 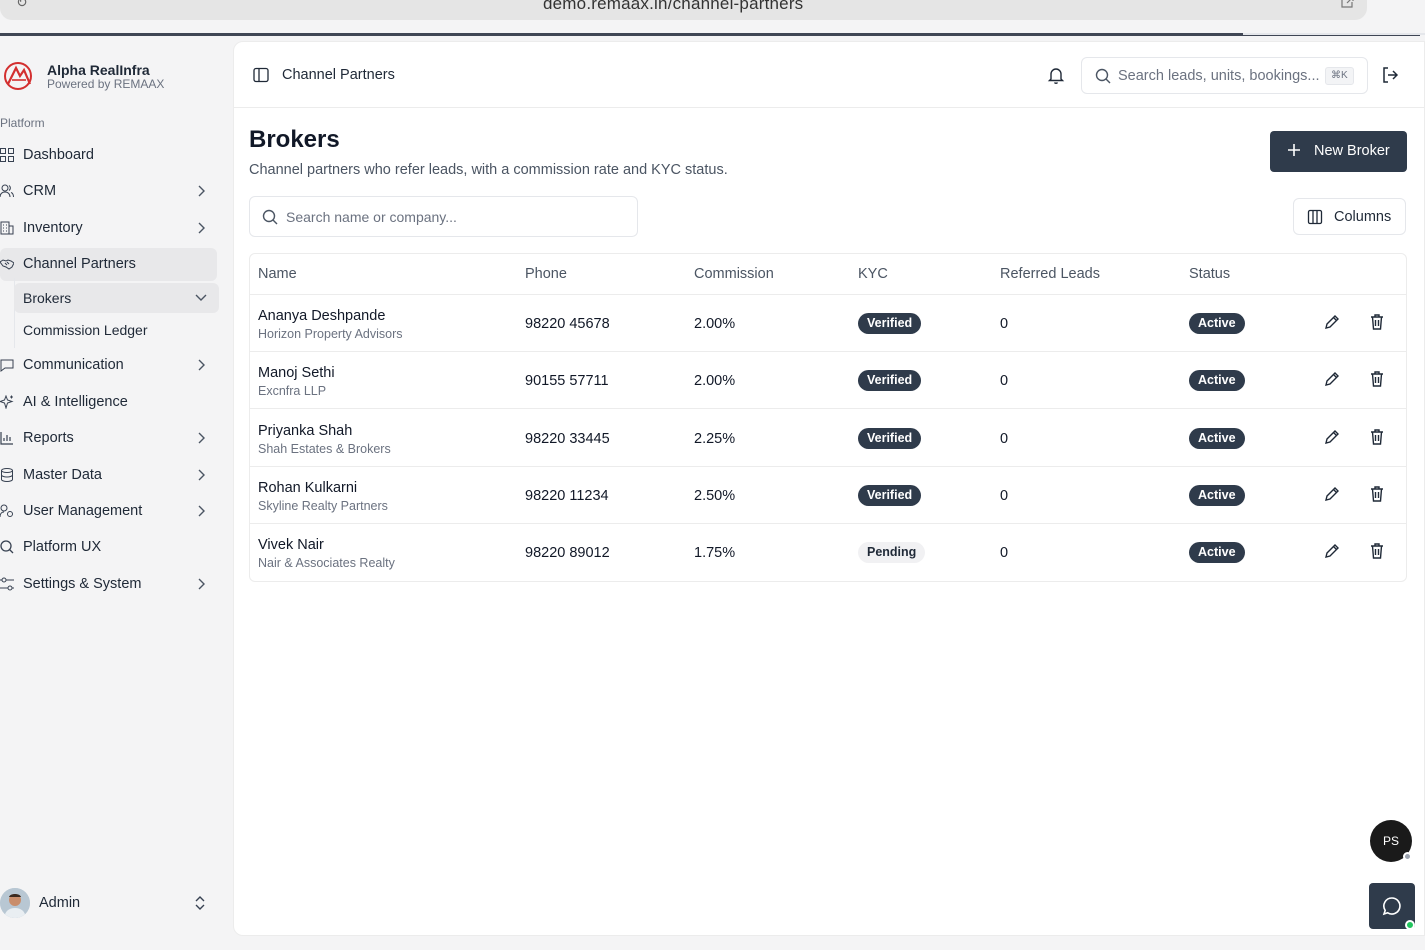 I want to click on global-search-input, so click(x=1223, y=76).